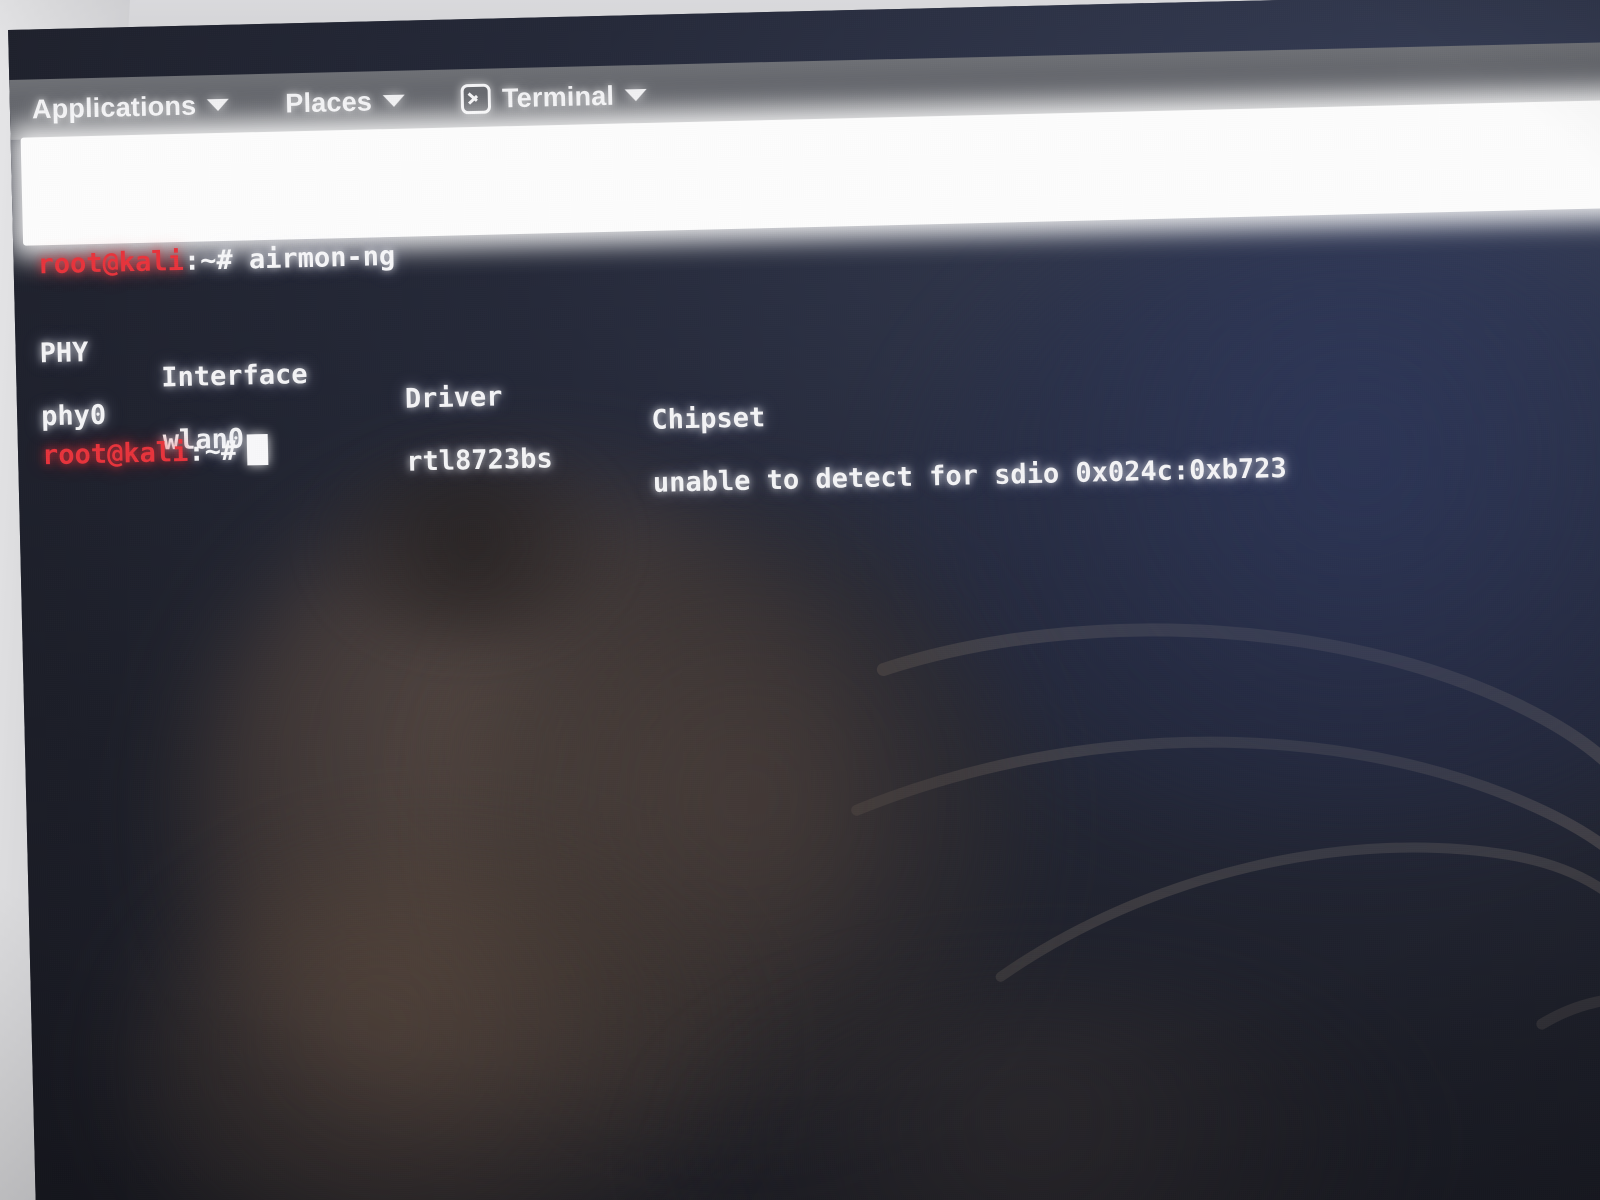 The height and width of the screenshot is (1200, 1600). Describe the element at coordinates (322, 258) in the screenshot. I see `typed-command: airmon-ng` at that location.